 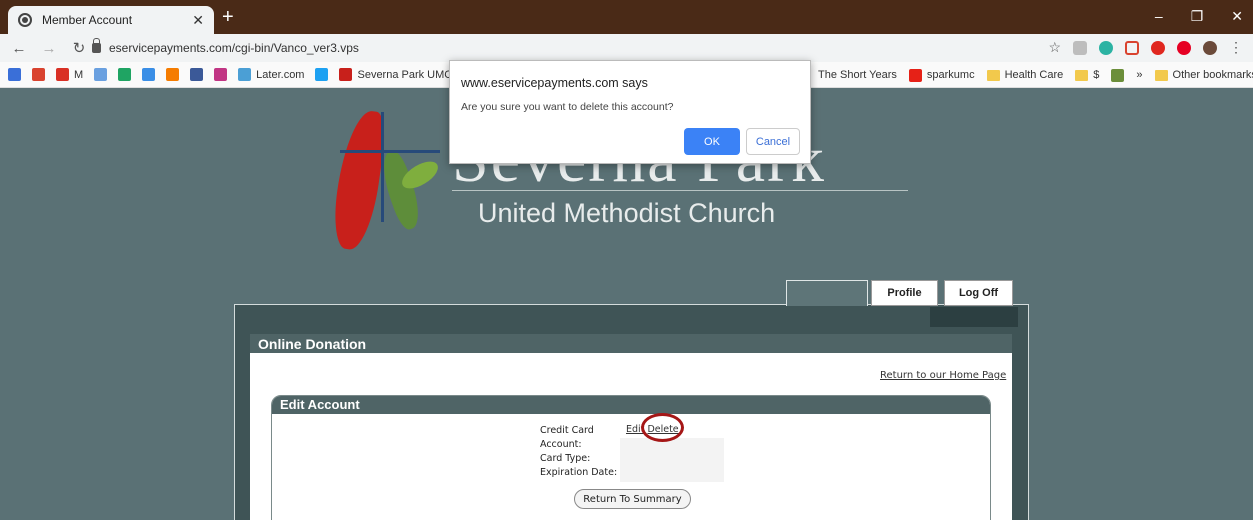 What do you see at coordinates (62, 74) in the screenshot?
I see `gmail-icon` at bounding box center [62, 74].